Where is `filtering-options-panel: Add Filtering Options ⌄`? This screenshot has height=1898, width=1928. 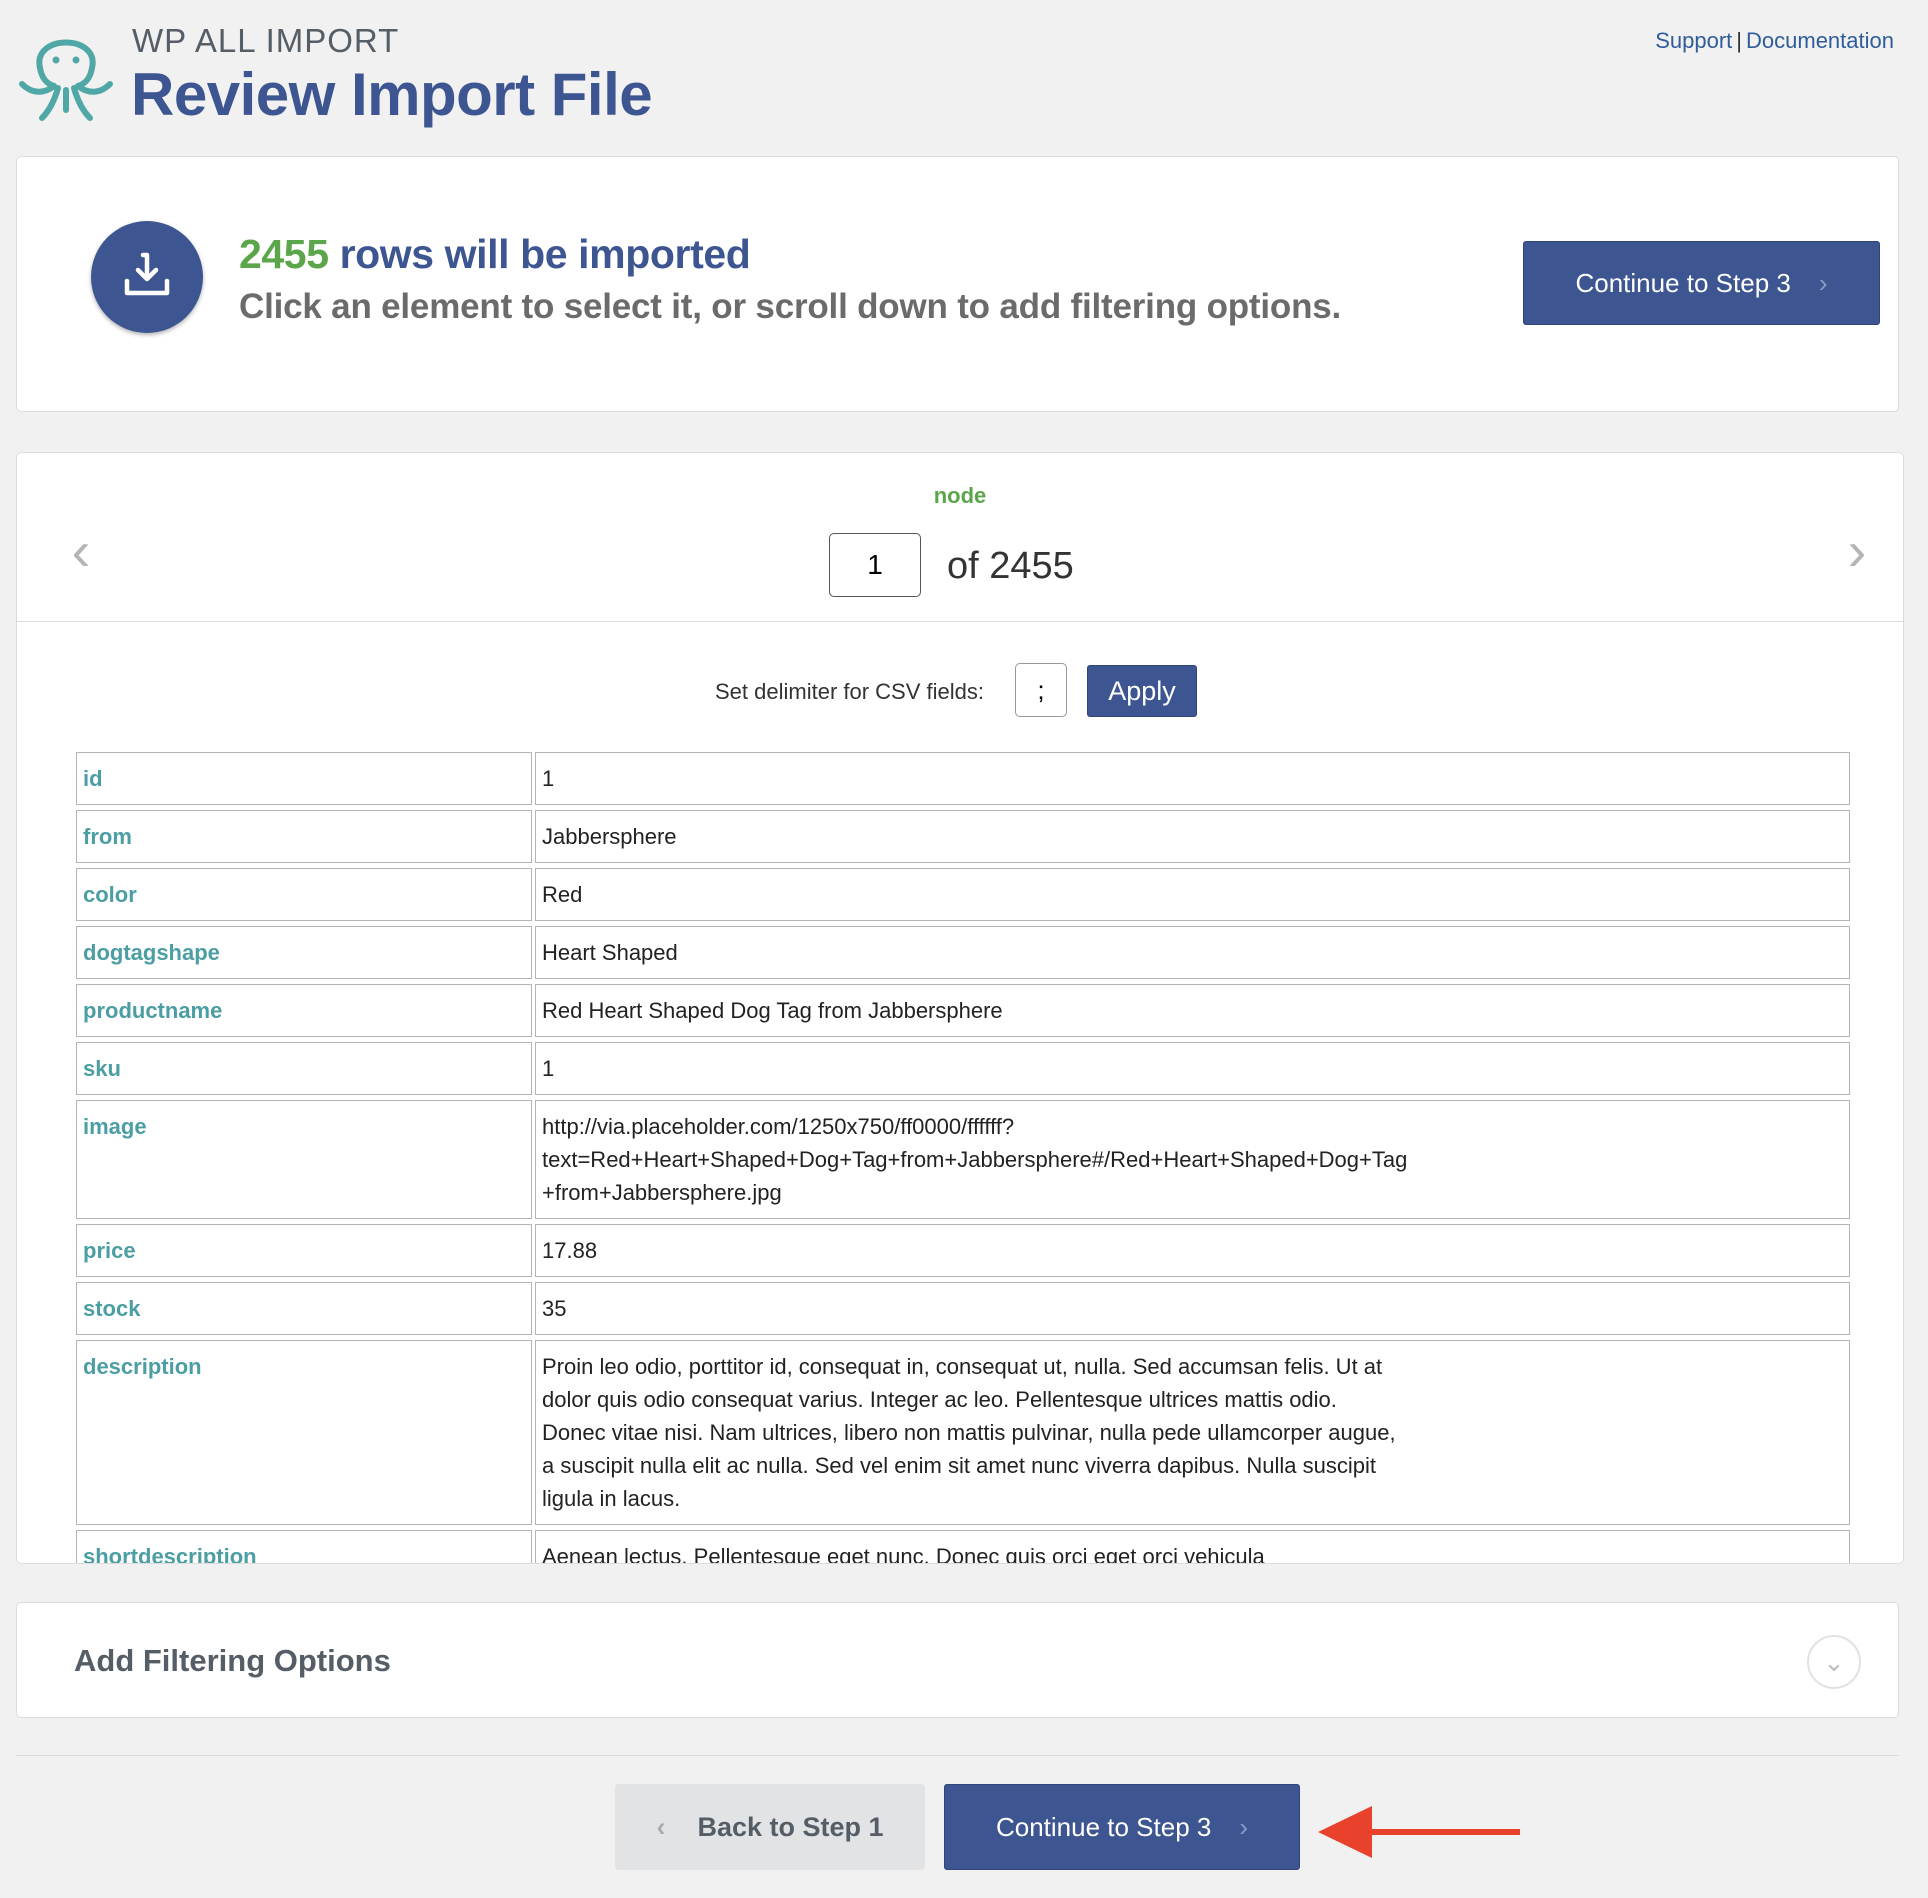 filtering-options-panel: Add Filtering Options ⌄ is located at coordinates (957, 1660).